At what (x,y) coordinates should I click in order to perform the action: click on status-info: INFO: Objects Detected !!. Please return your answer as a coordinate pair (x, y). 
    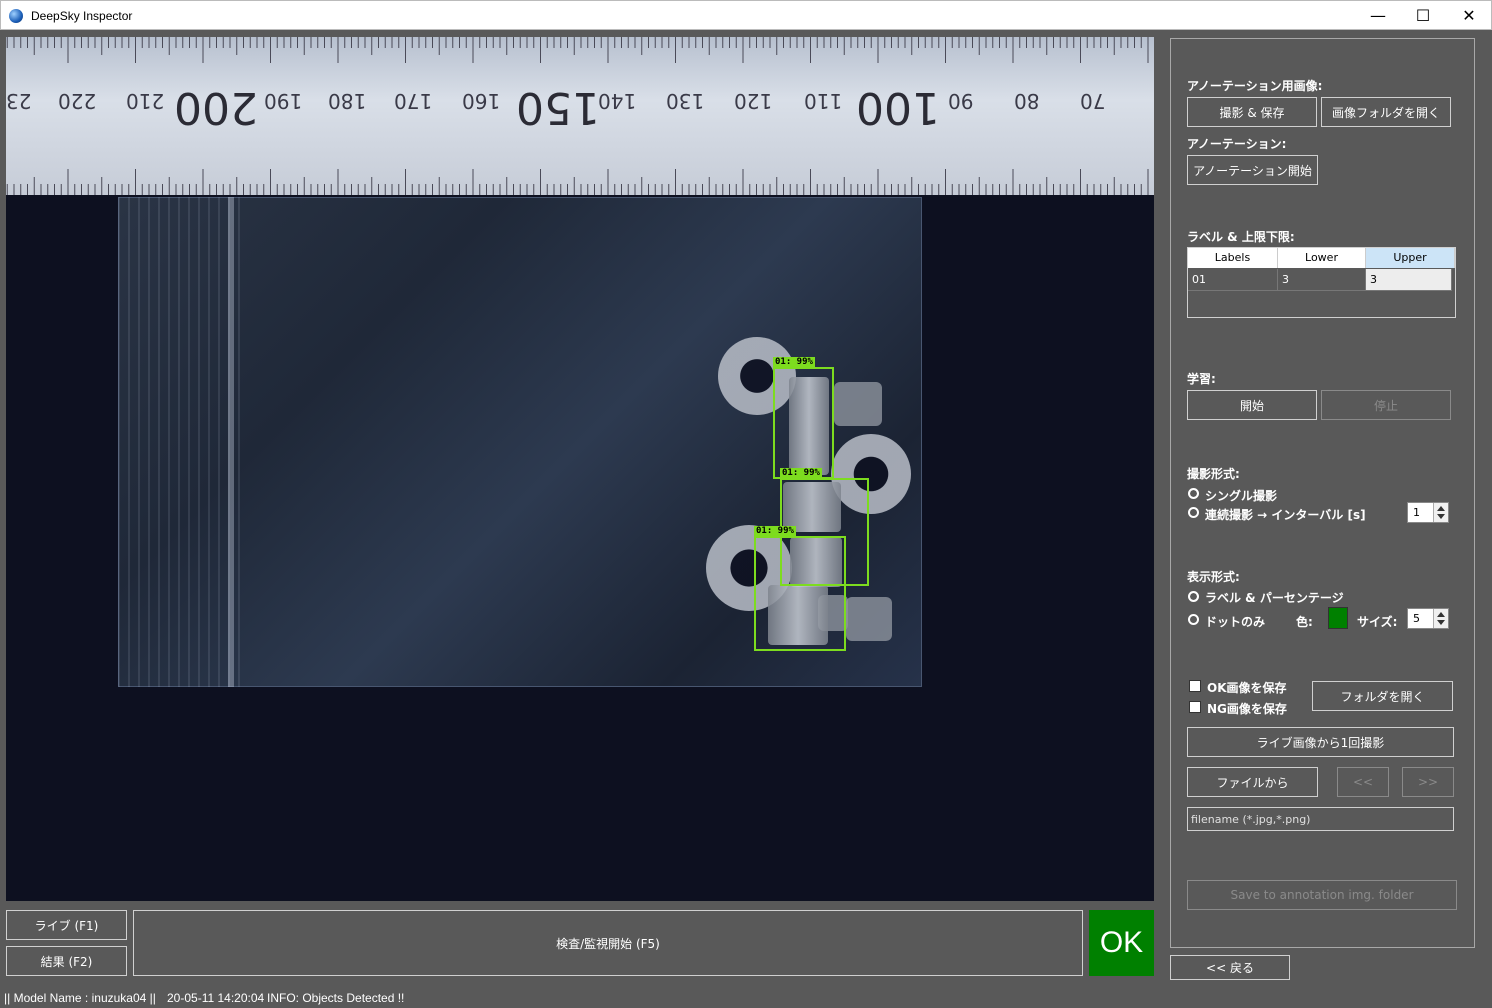
    Looking at the image, I should click on (336, 998).